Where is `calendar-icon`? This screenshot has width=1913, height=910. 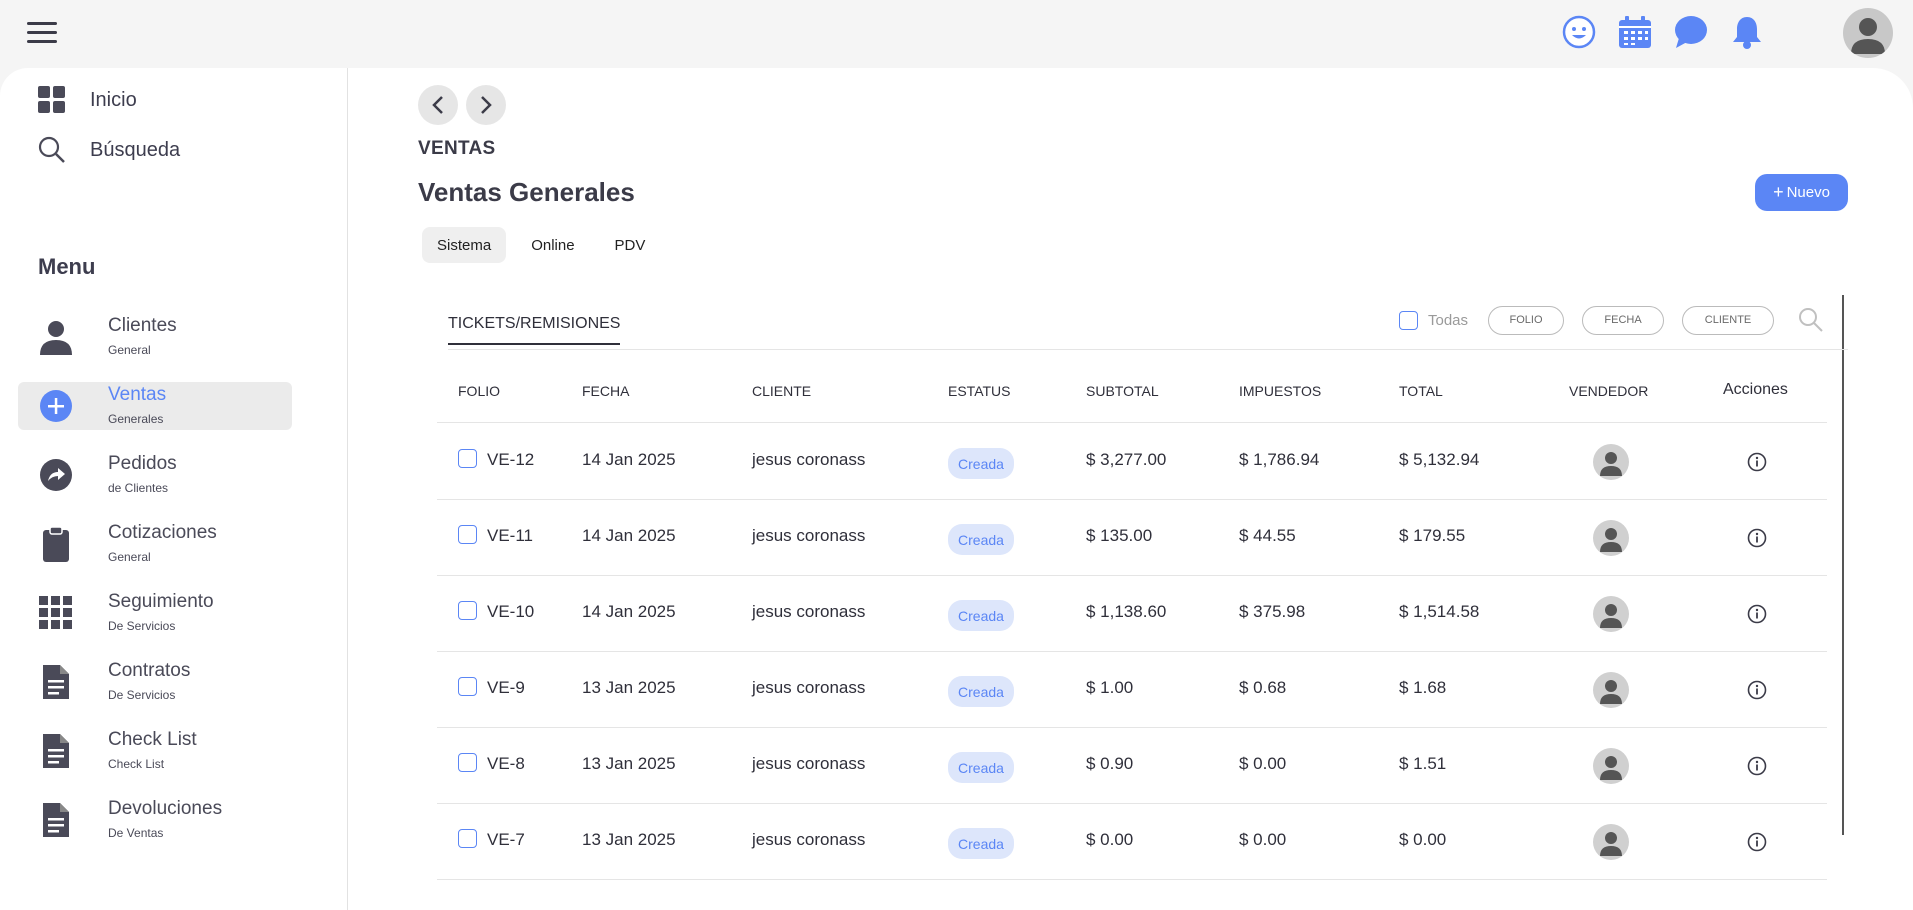 calendar-icon is located at coordinates (1635, 32).